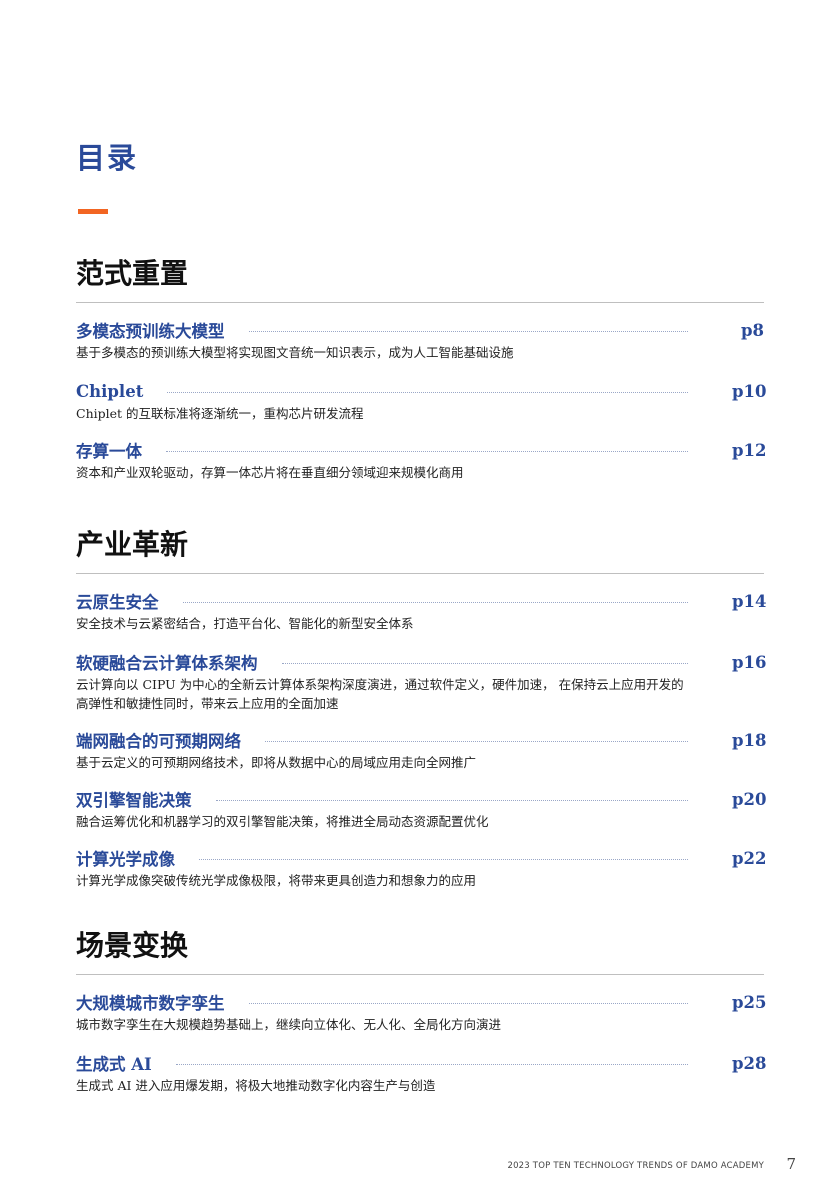  Describe the element at coordinates (167, 662) in the screenshot. I see `toc-entry-title: 软硬融合云计算体系架构` at that location.